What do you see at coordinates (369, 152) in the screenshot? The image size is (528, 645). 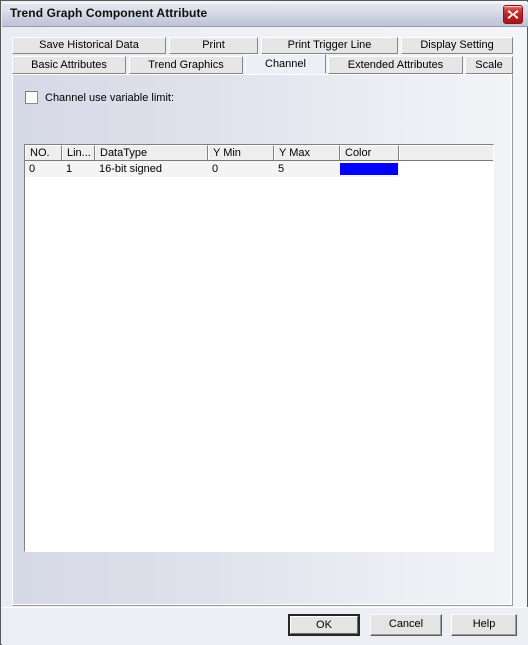 I see `column-header-color: Color` at bounding box center [369, 152].